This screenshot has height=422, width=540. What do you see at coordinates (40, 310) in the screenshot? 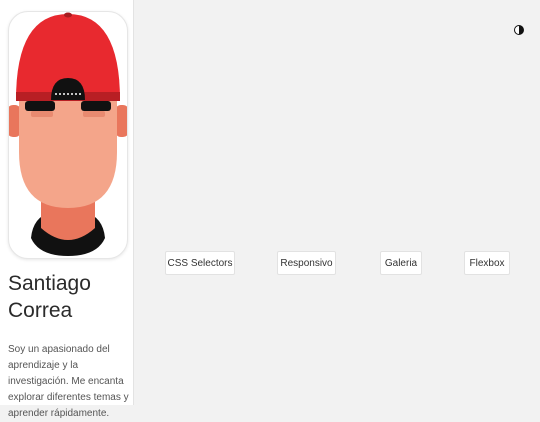
I see `profile-last-name: Correa` at bounding box center [40, 310].